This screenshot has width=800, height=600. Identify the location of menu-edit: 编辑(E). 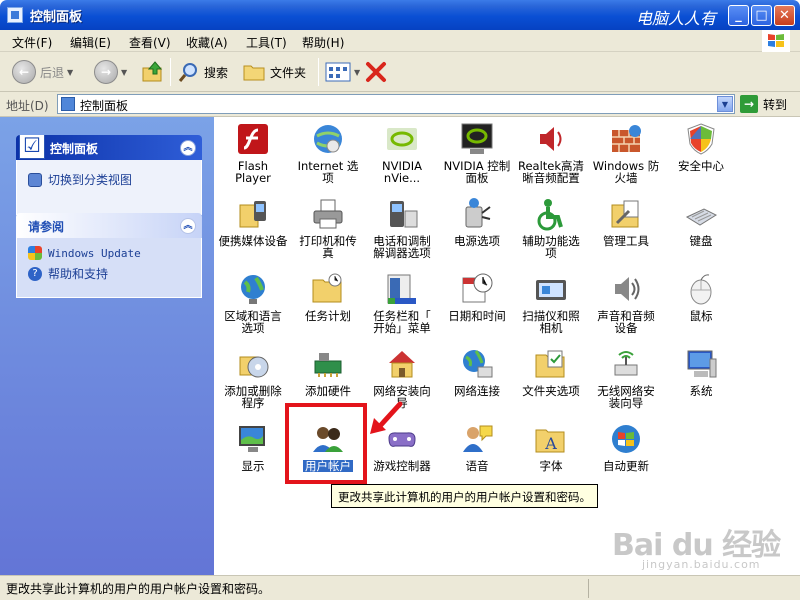
(90, 42).